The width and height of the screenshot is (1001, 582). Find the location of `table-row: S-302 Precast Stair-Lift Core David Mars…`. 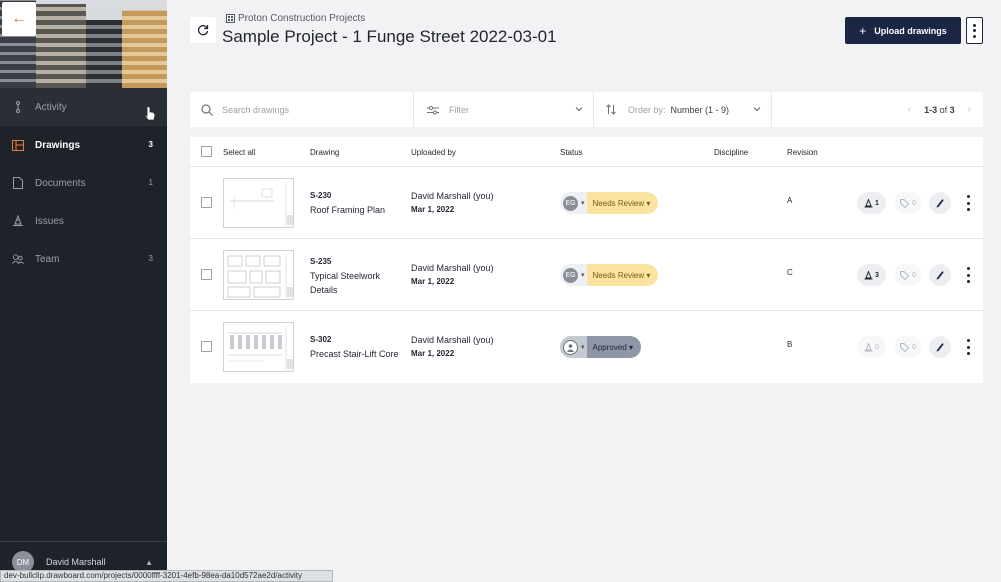

table-row: S-302 Precast Stair-Lift Core David Mars… is located at coordinates (586, 347).